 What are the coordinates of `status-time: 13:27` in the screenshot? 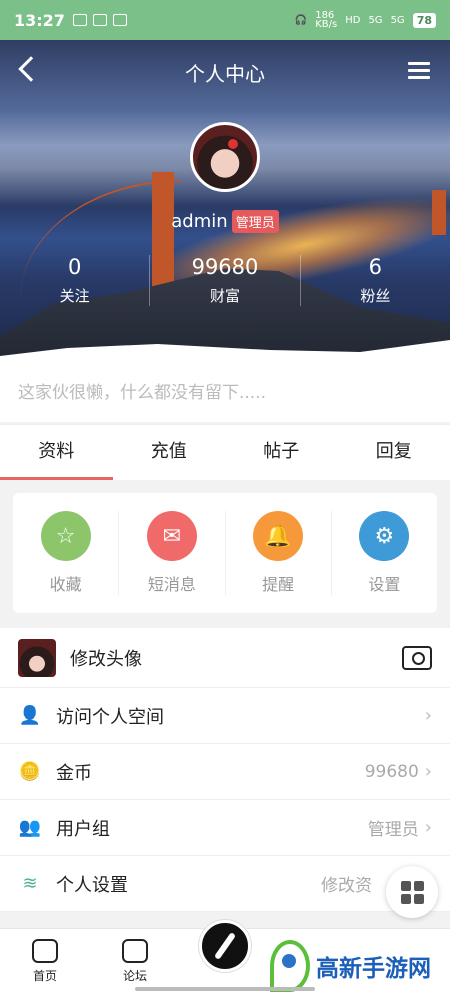 It's located at (39, 20).